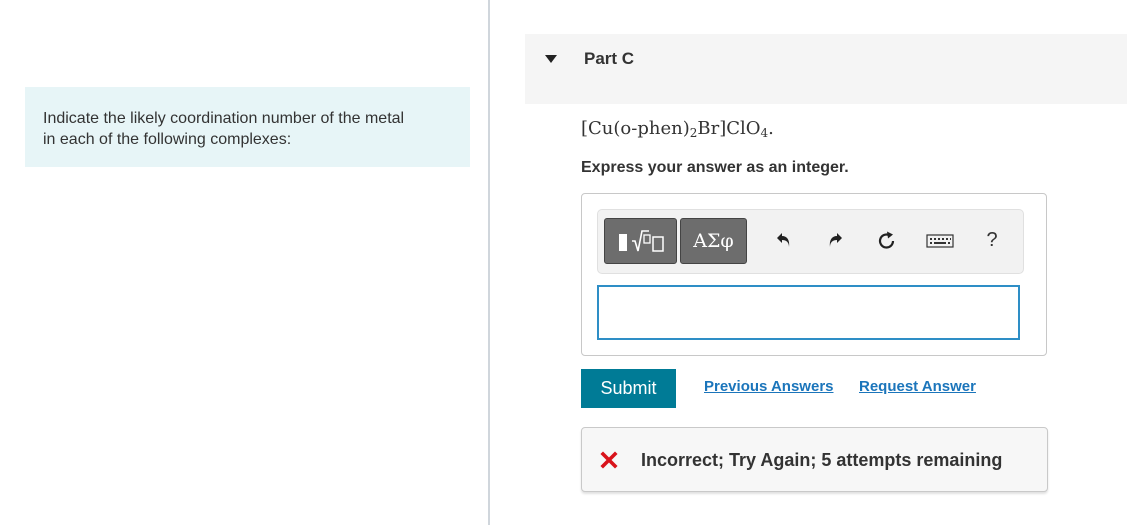  I want to click on x-icon, so click(609, 460).